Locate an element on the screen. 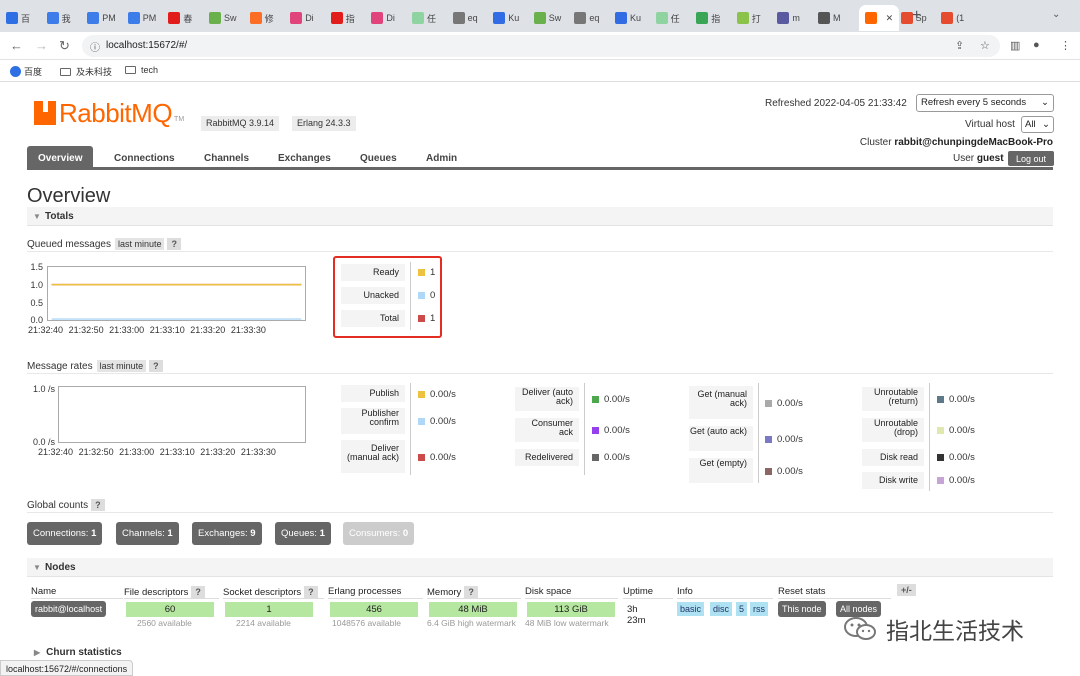 This screenshot has width=1080, height=676. tab-title: eq is located at coordinates (594, 18).